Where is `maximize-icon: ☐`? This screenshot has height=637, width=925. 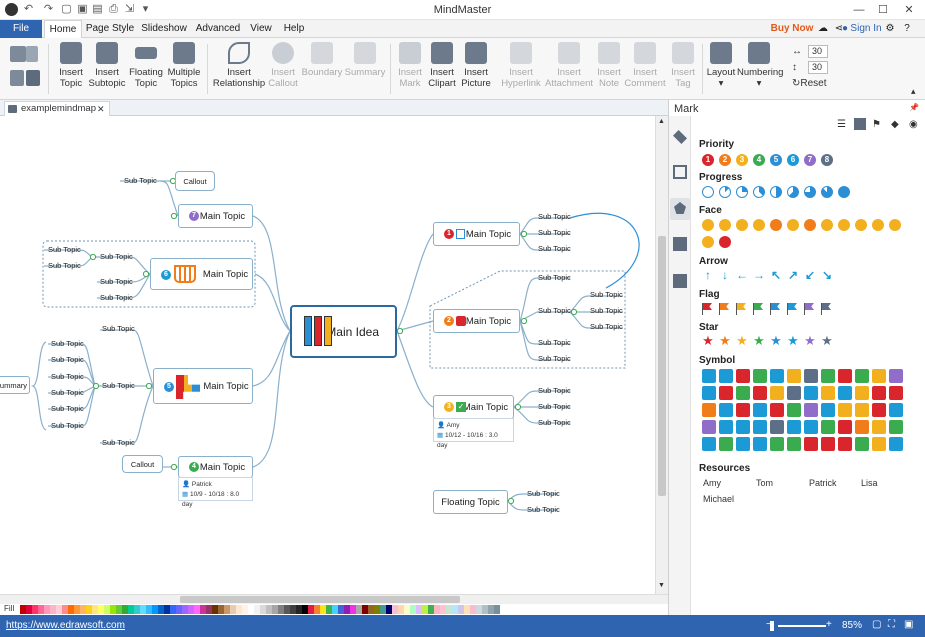 maximize-icon: ☐ is located at coordinates (883, 10).